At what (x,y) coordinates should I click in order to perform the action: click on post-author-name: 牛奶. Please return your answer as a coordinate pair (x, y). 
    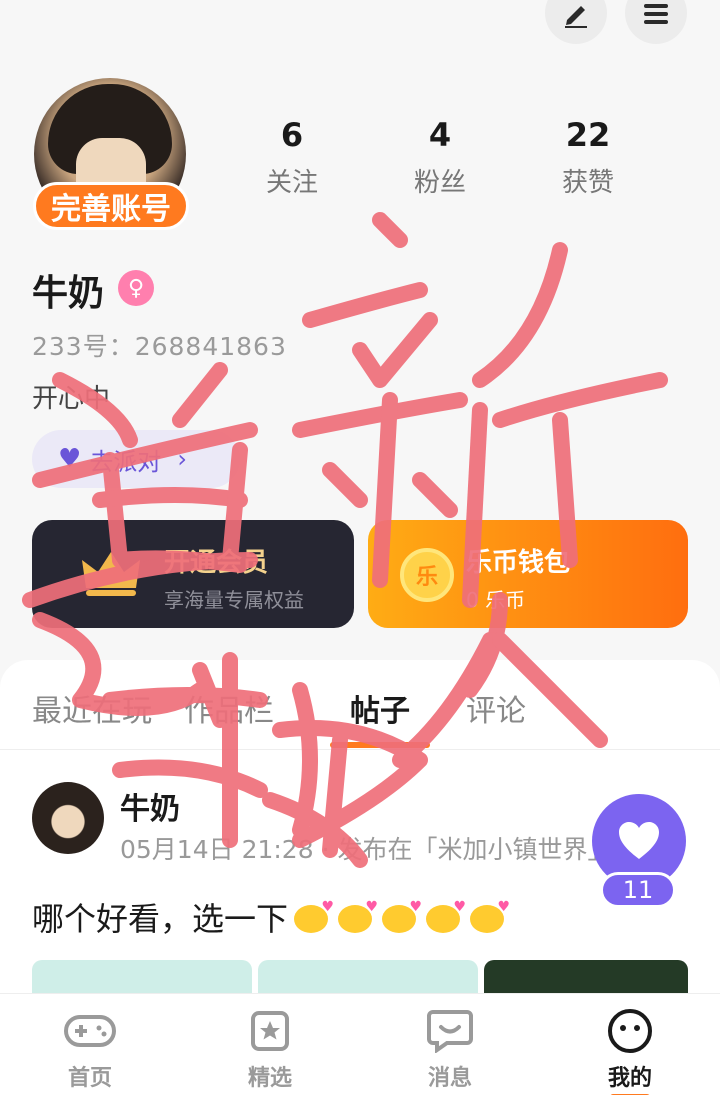
    Looking at the image, I should click on (150, 806).